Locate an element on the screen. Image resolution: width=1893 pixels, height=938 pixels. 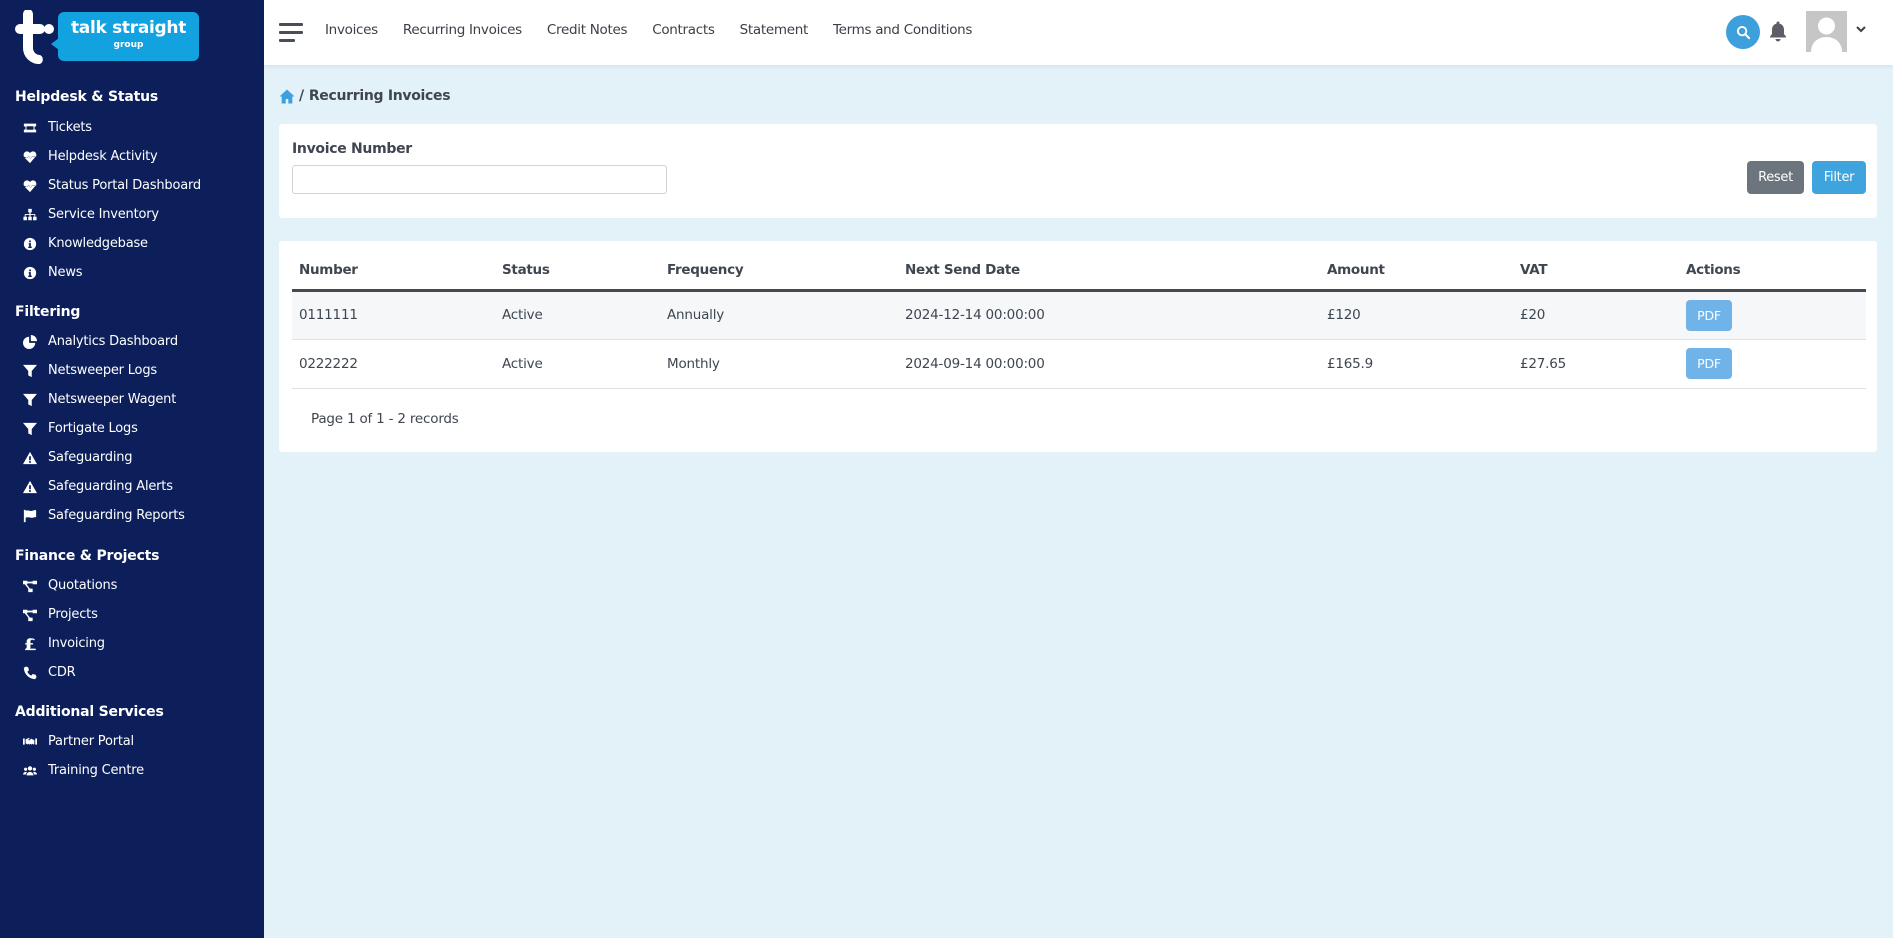
filter-button: Filter is located at coordinates (1839, 177).